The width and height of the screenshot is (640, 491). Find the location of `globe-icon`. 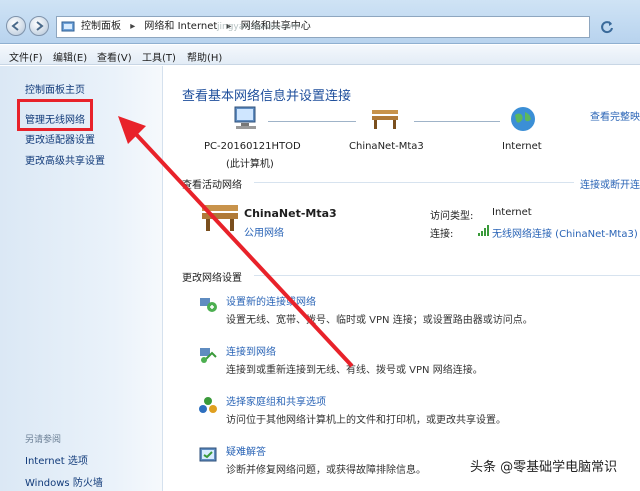

globe-icon is located at coordinates (523, 119).